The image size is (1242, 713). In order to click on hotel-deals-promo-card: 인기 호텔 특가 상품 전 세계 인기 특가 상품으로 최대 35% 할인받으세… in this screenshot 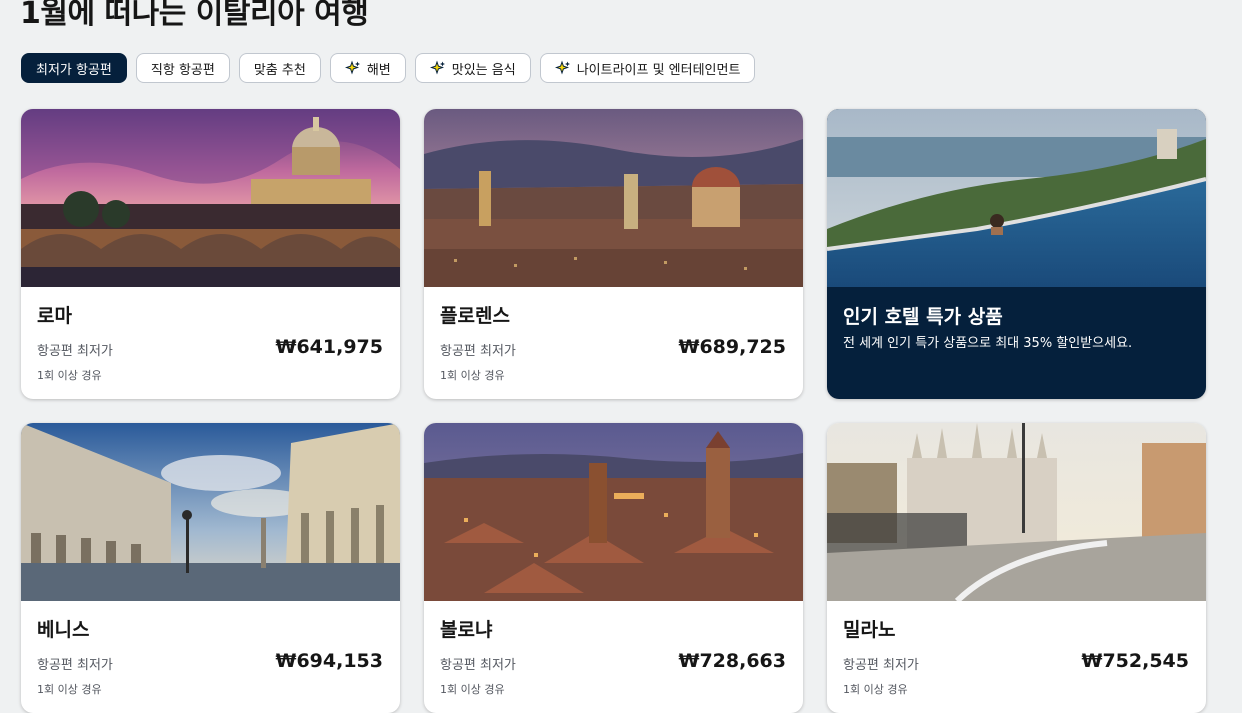, I will do `click(1016, 254)`.